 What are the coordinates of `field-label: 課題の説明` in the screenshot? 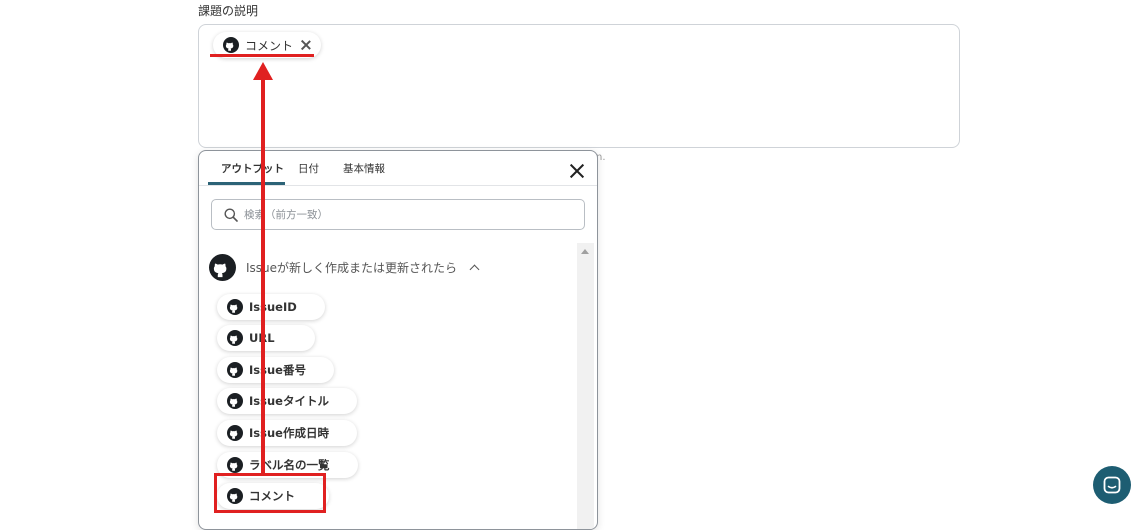 It's located at (228, 11).